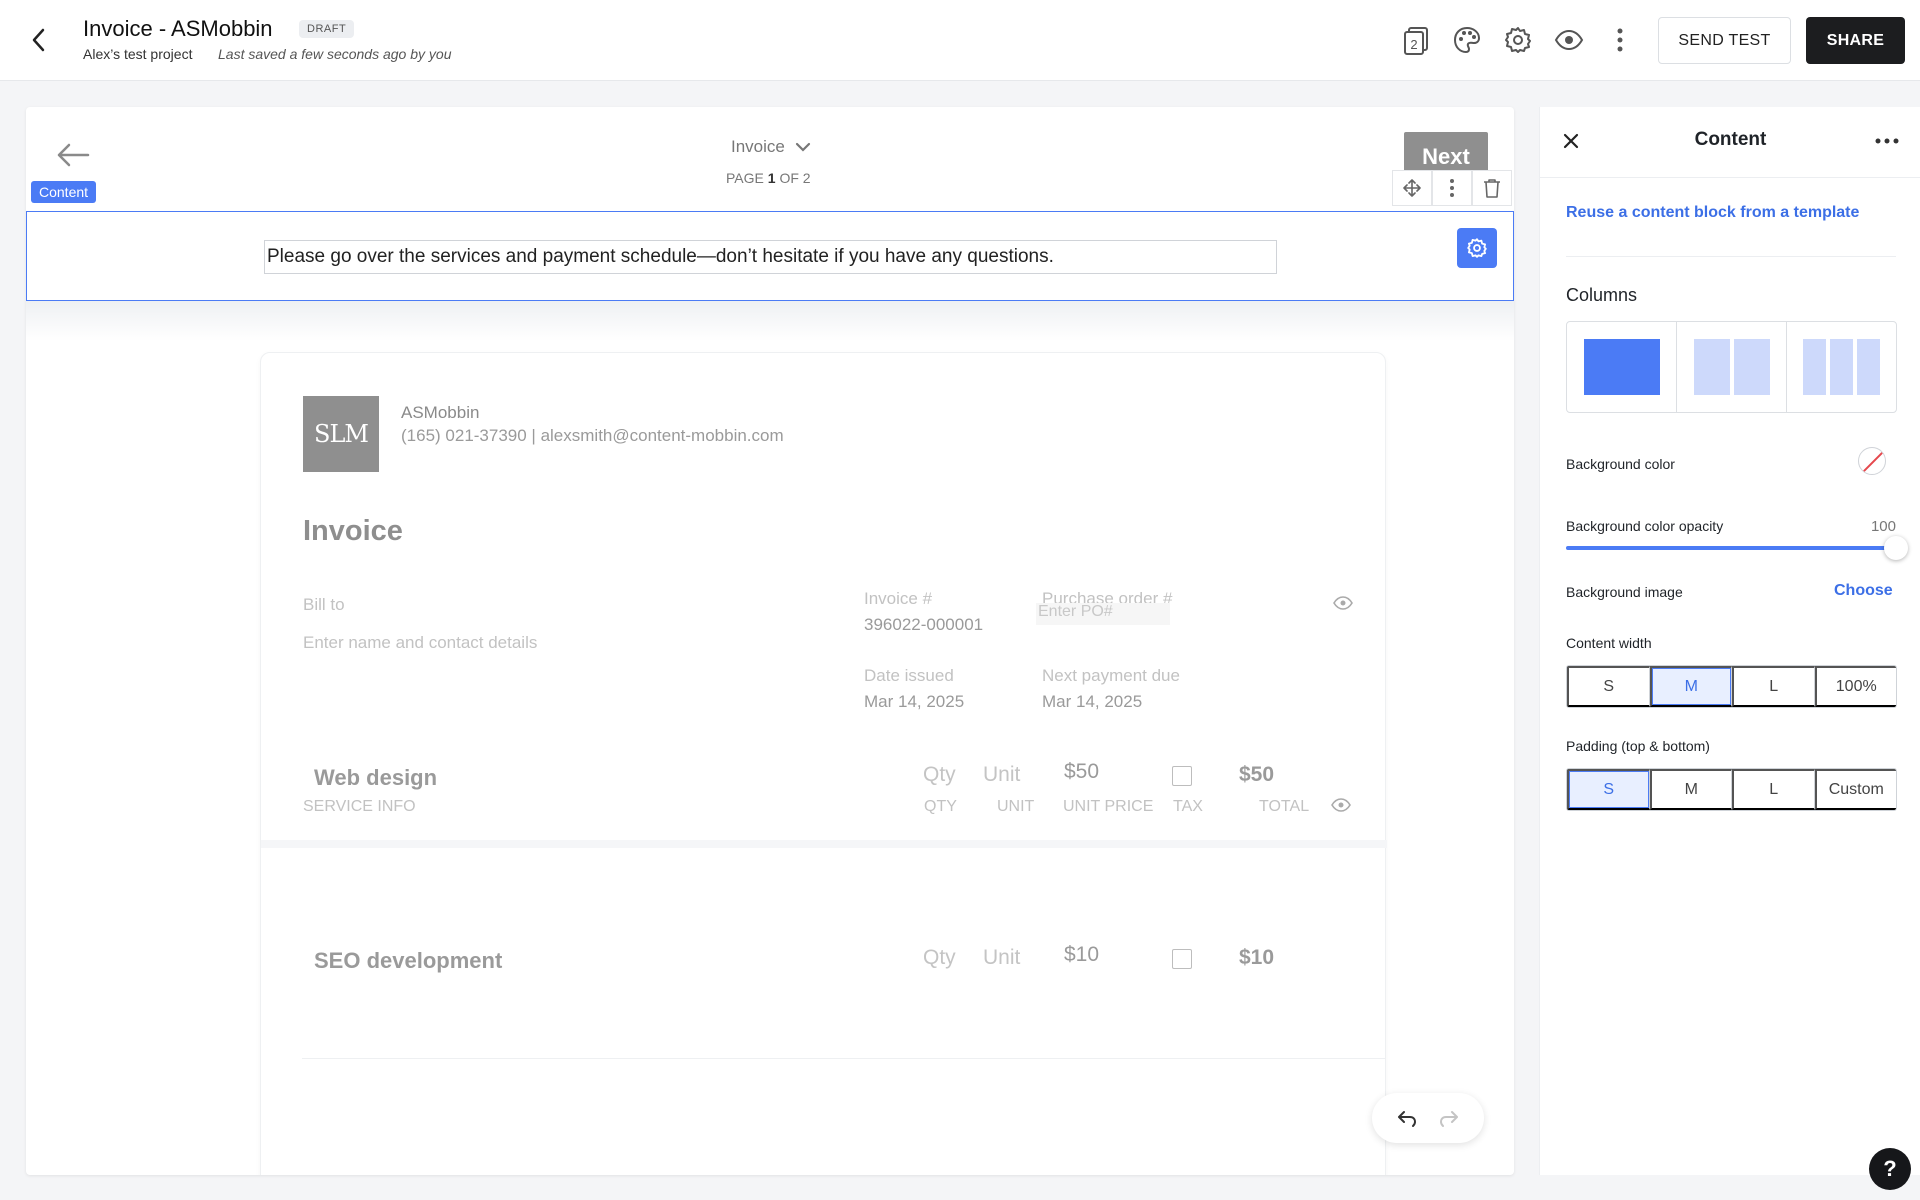 The width and height of the screenshot is (1920, 1200). I want to click on panel-more-button, so click(1887, 141).